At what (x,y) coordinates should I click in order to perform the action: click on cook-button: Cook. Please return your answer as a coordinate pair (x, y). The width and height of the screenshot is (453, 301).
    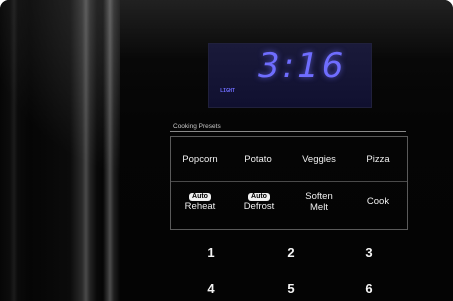
    Looking at the image, I should click on (378, 201).